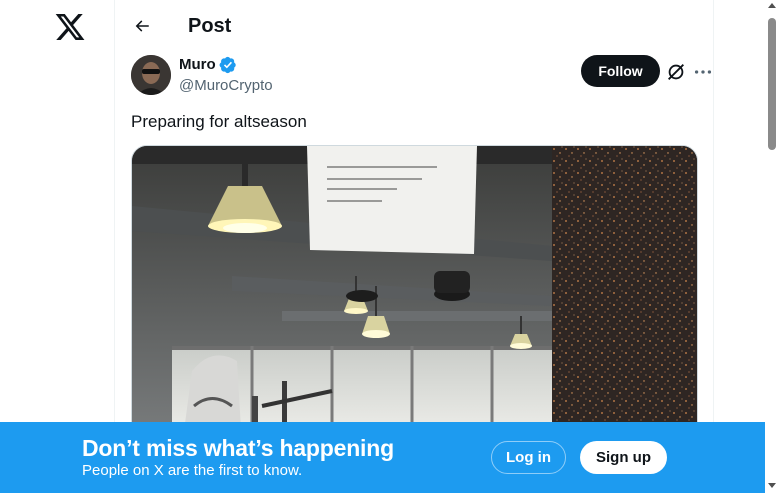  I want to click on scroll-up-arrow-icon, so click(772, 5).